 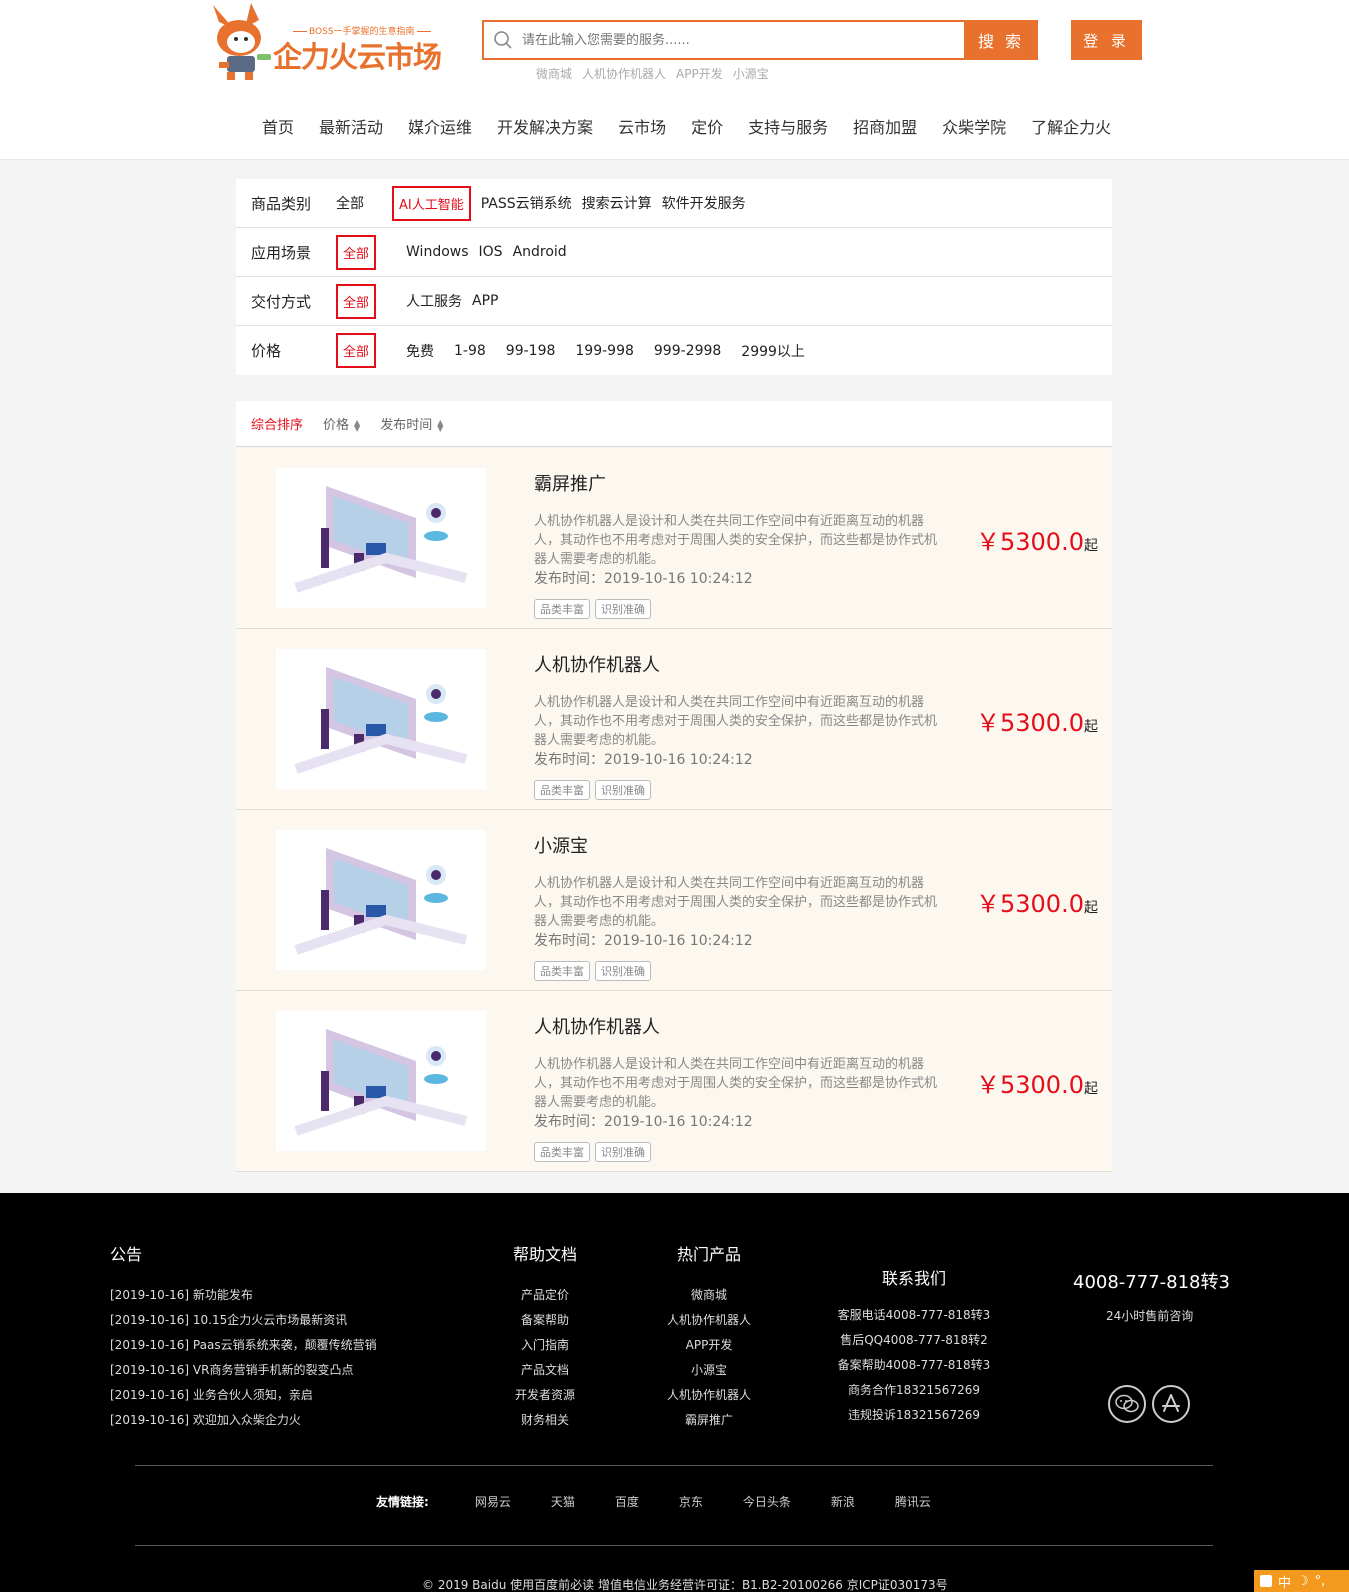 I want to click on help-link: 开发者资源, so click(x=545, y=1395).